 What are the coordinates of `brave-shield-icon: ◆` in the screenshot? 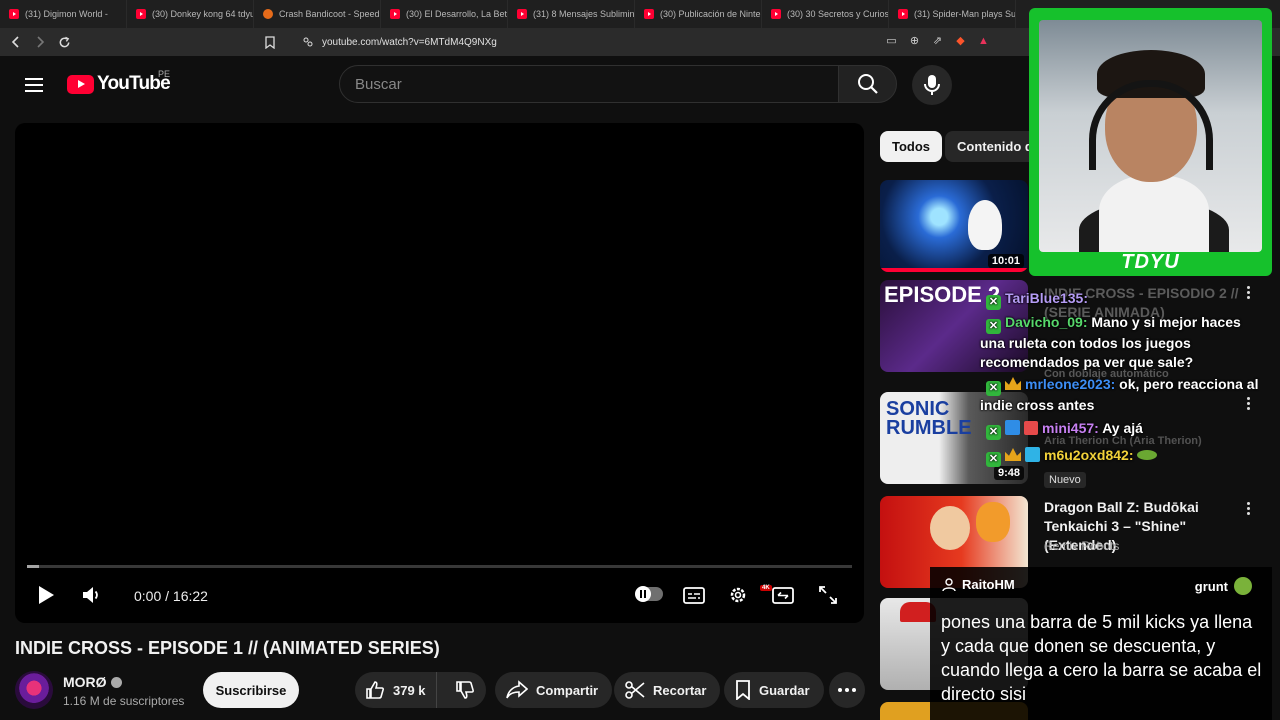 It's located at (960, 40).